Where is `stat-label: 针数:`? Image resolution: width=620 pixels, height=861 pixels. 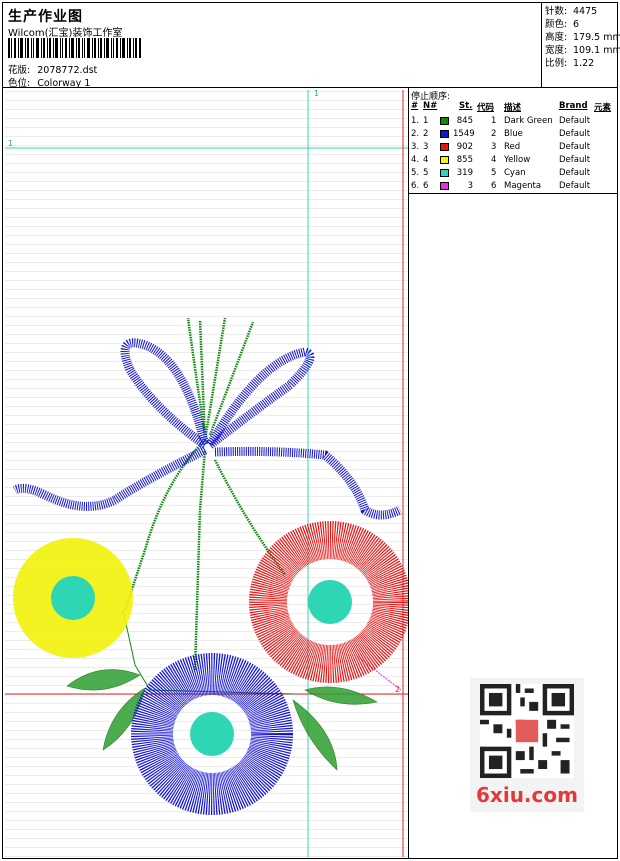
stat-label: 针数: is located at coordinates (556, 11).